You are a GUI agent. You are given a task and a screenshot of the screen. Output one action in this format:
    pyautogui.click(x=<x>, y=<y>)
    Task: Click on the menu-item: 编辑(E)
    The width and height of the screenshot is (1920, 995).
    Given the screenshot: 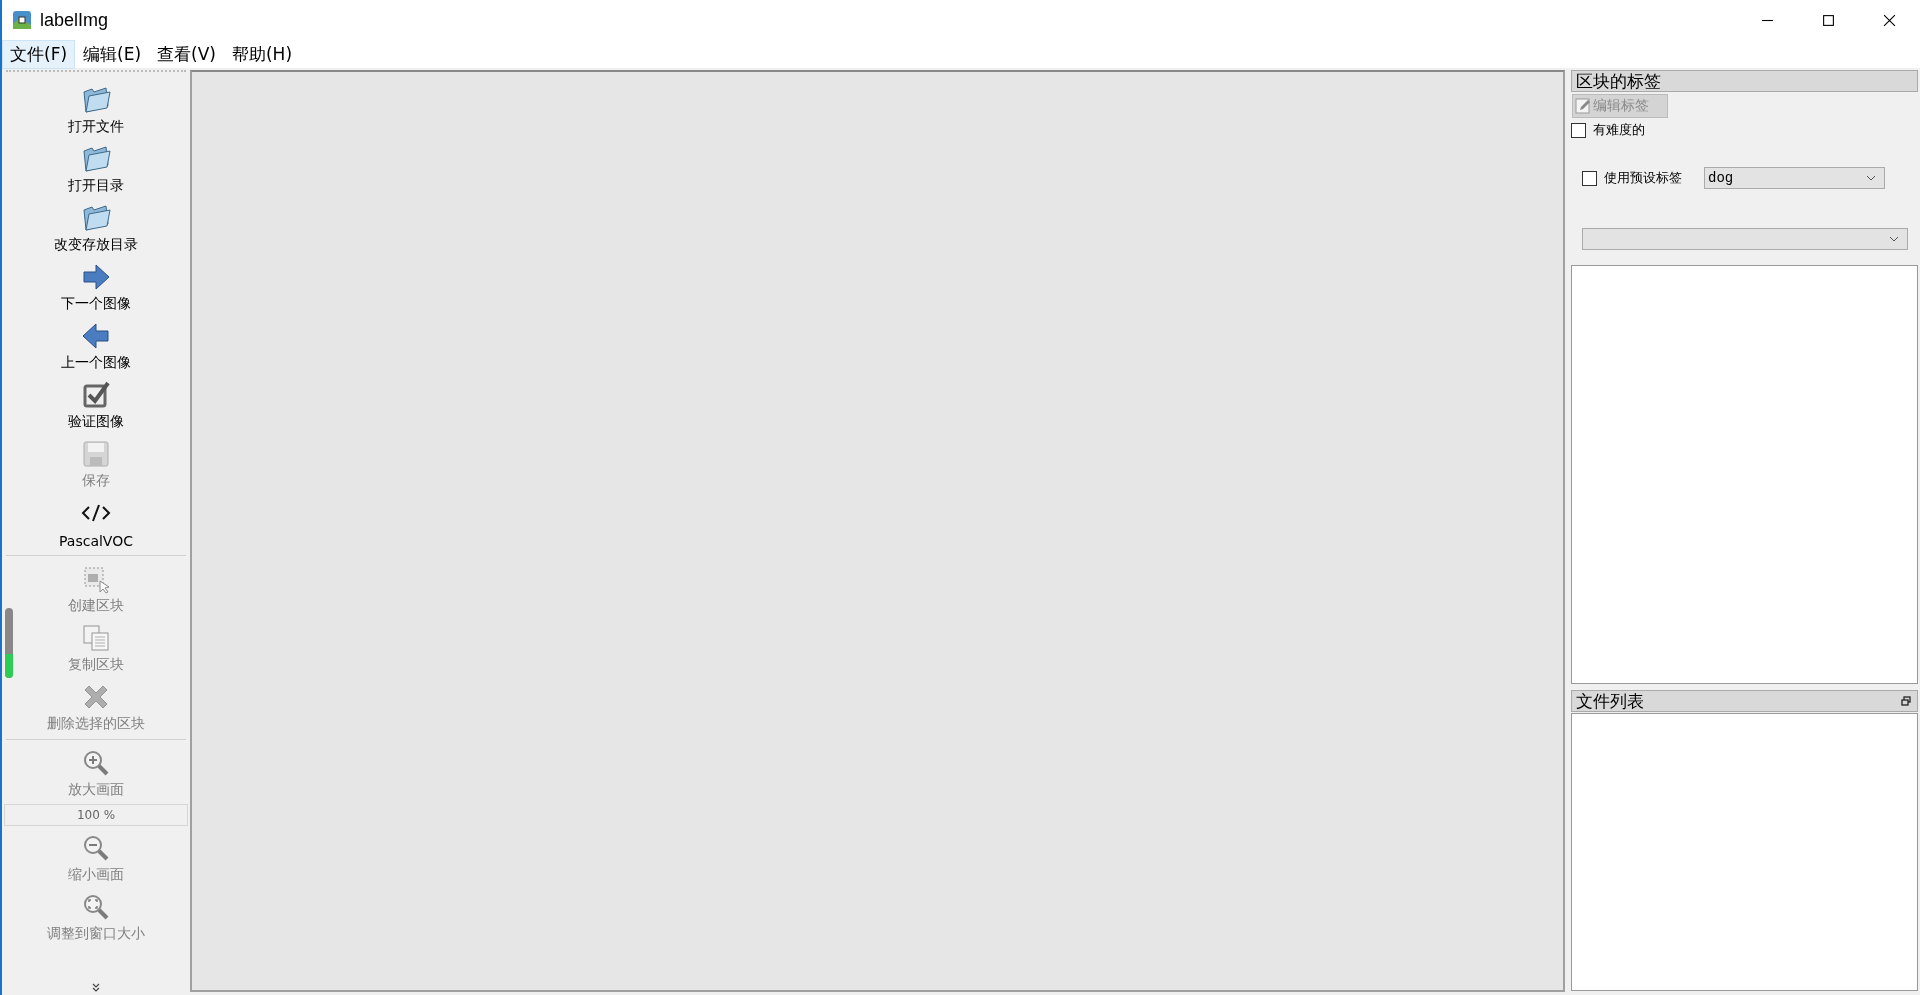 What is the action you would take?
    pyautogui.click(x=112, y=54)
    